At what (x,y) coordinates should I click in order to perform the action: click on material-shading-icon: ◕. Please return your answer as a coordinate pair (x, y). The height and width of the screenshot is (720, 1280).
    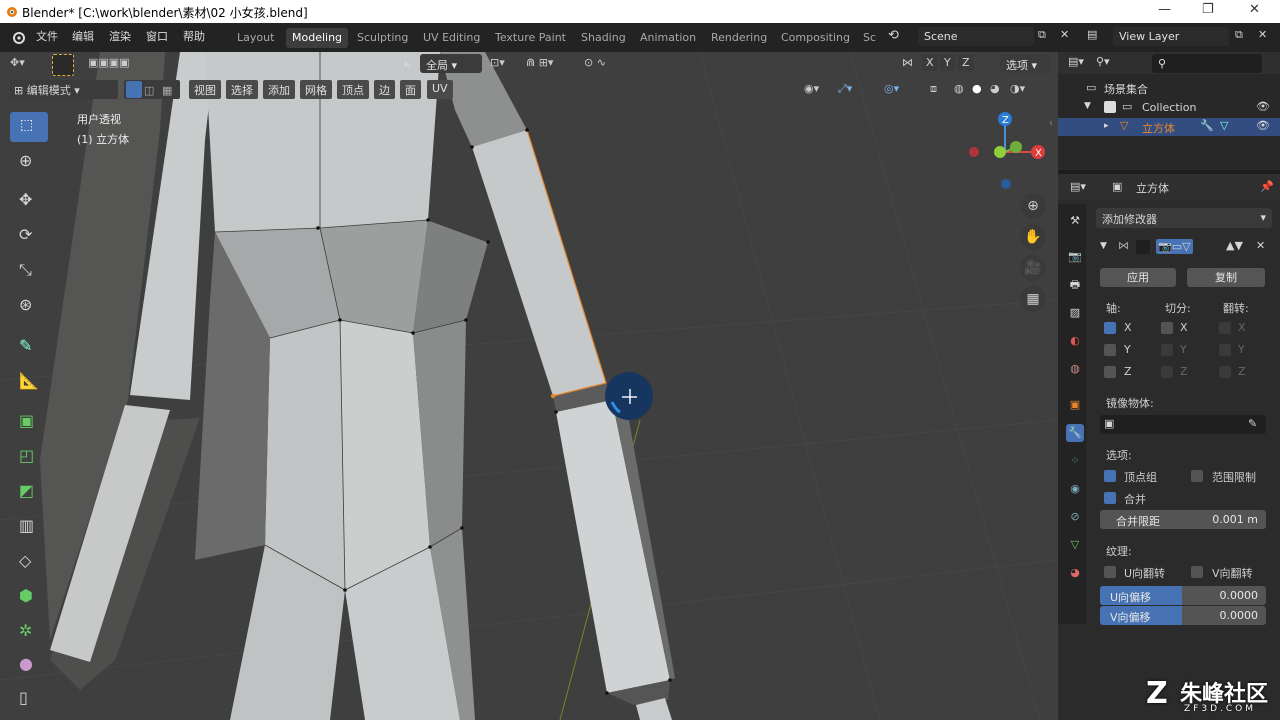
    Looking at the image, I should click on (995, 88).